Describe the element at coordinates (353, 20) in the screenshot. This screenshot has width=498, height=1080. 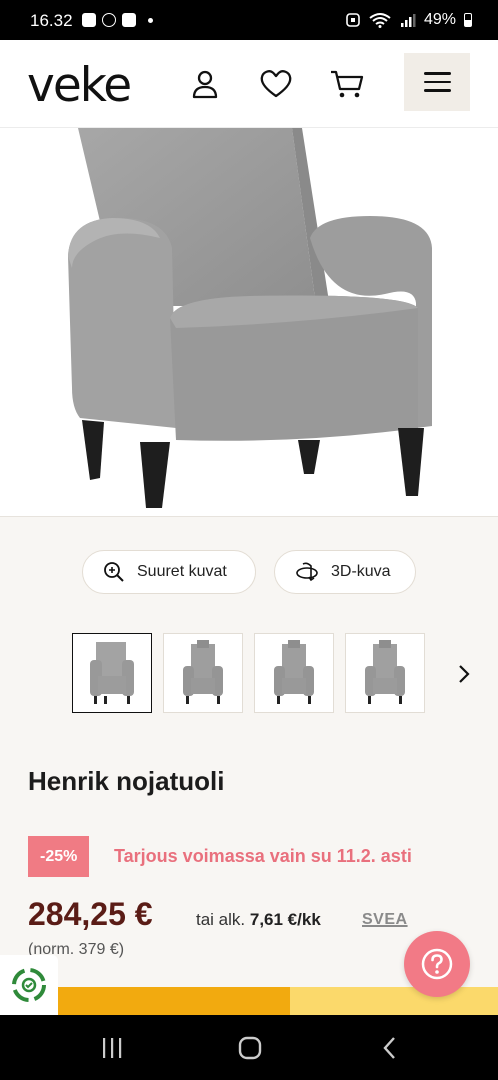
I see `alarm-icon` at that location.